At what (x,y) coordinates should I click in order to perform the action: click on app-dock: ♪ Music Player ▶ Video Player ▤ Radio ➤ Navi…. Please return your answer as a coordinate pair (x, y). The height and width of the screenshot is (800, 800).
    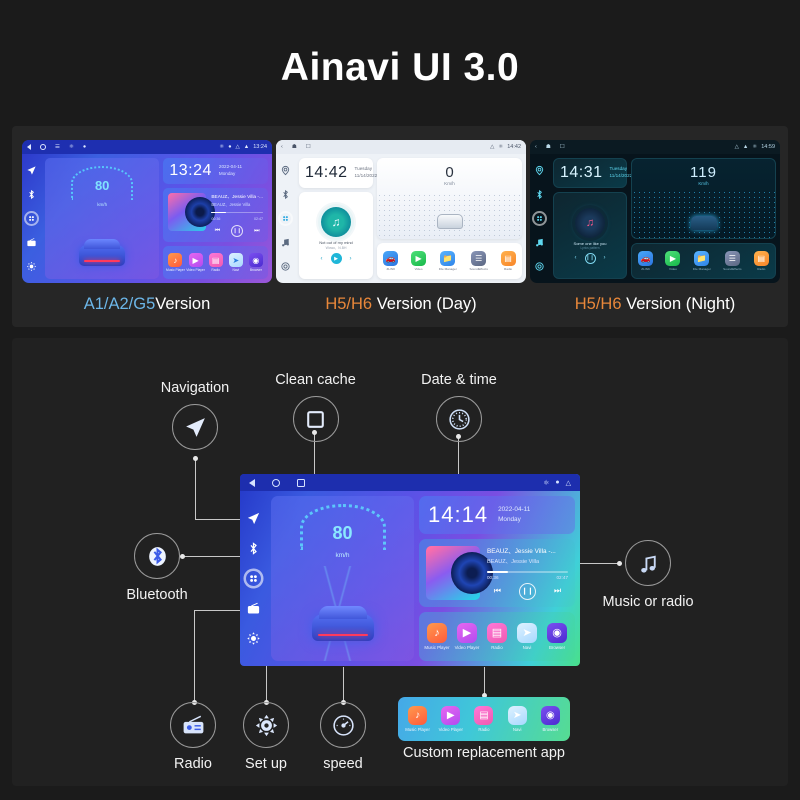
    Looking at the image, I should click on (215, 262).